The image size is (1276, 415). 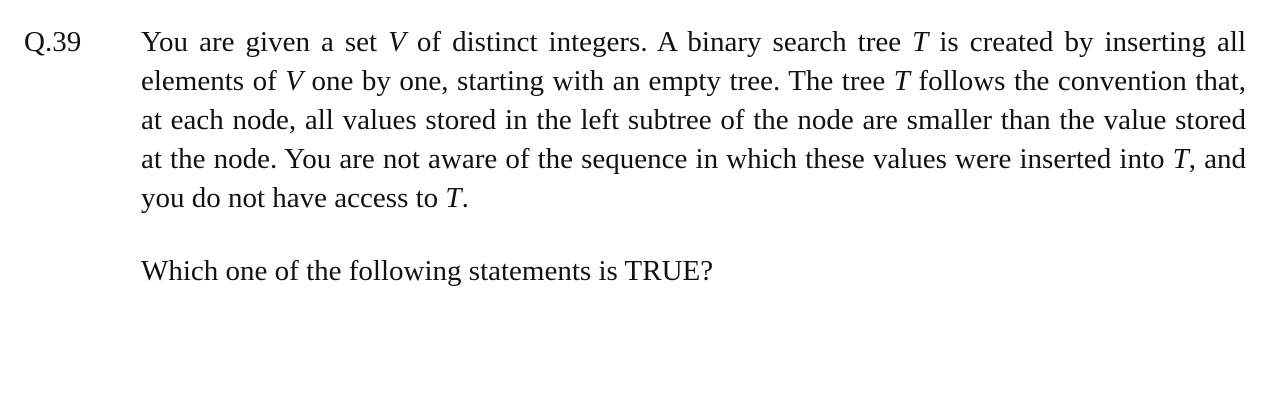 I want to click on question-number: Q.39, so click(x=53, y=42).